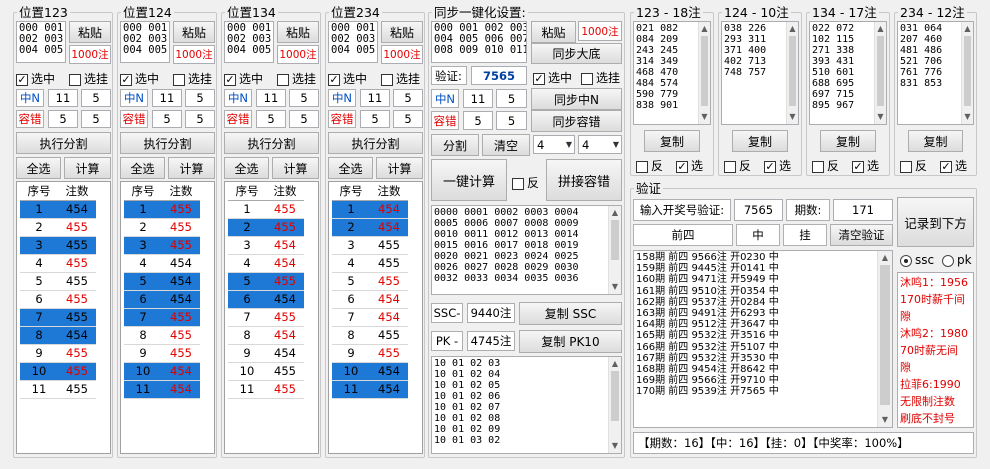  I want to click on table-row: 7 454, so click(370, 317).